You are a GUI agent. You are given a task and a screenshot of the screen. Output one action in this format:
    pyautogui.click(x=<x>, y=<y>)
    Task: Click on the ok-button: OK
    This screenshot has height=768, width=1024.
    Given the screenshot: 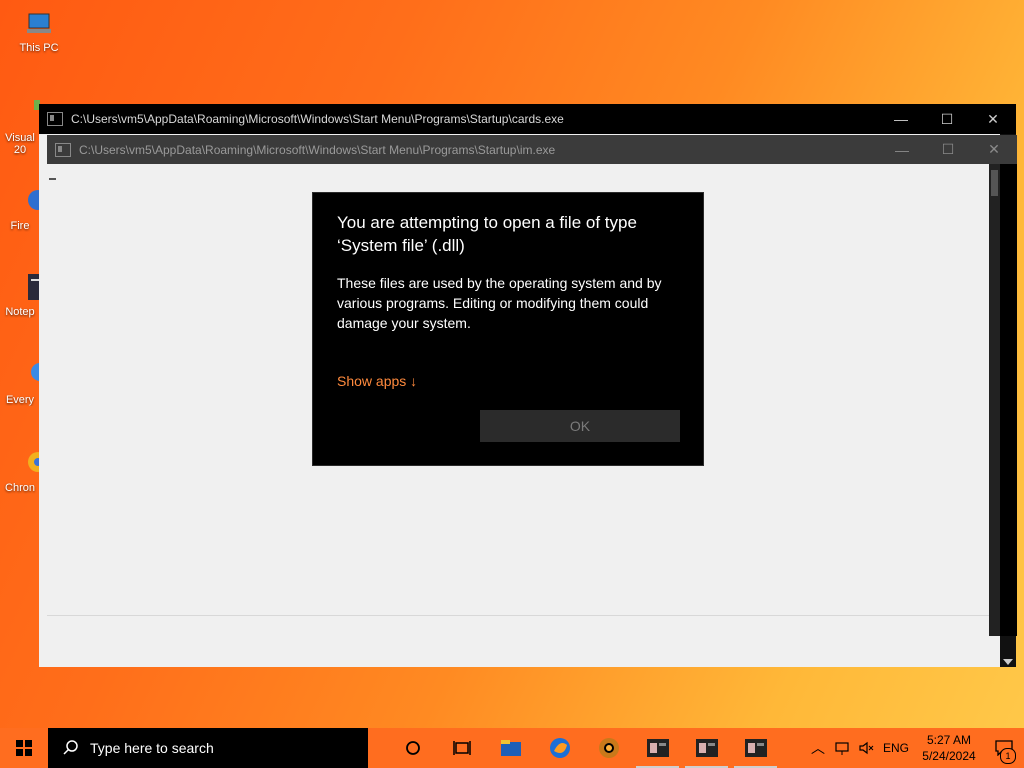 What is the action you would take?
    pyautogui.click(x=580, y=426)
    